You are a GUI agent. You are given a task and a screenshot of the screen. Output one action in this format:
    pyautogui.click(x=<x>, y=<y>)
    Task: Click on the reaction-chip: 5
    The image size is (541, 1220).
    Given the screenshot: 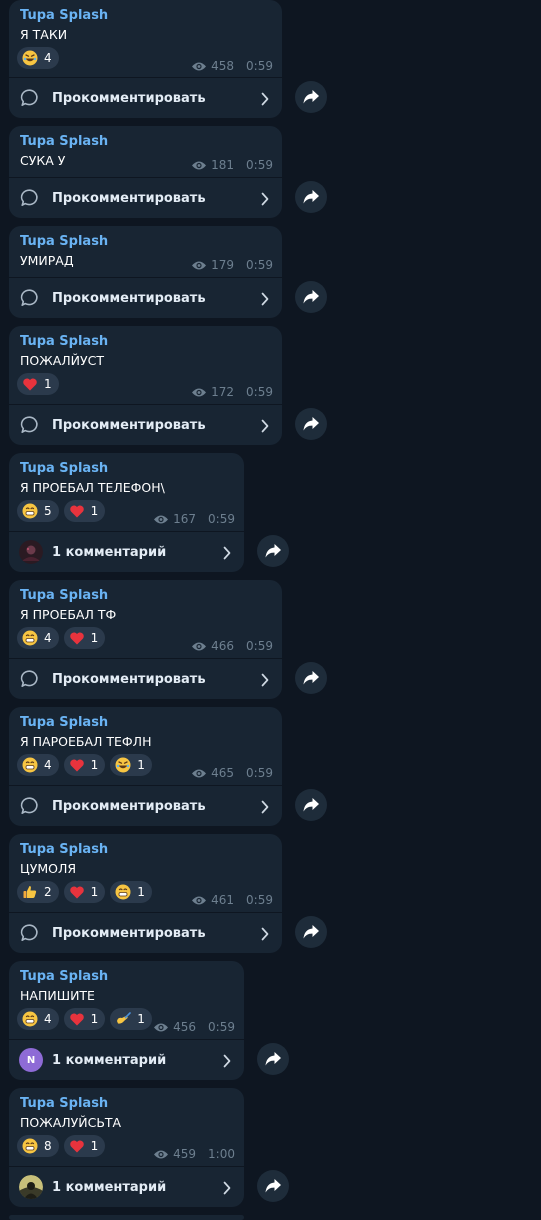 What is the action you would take?
    pyautogui.click(x=38, y=511)
    